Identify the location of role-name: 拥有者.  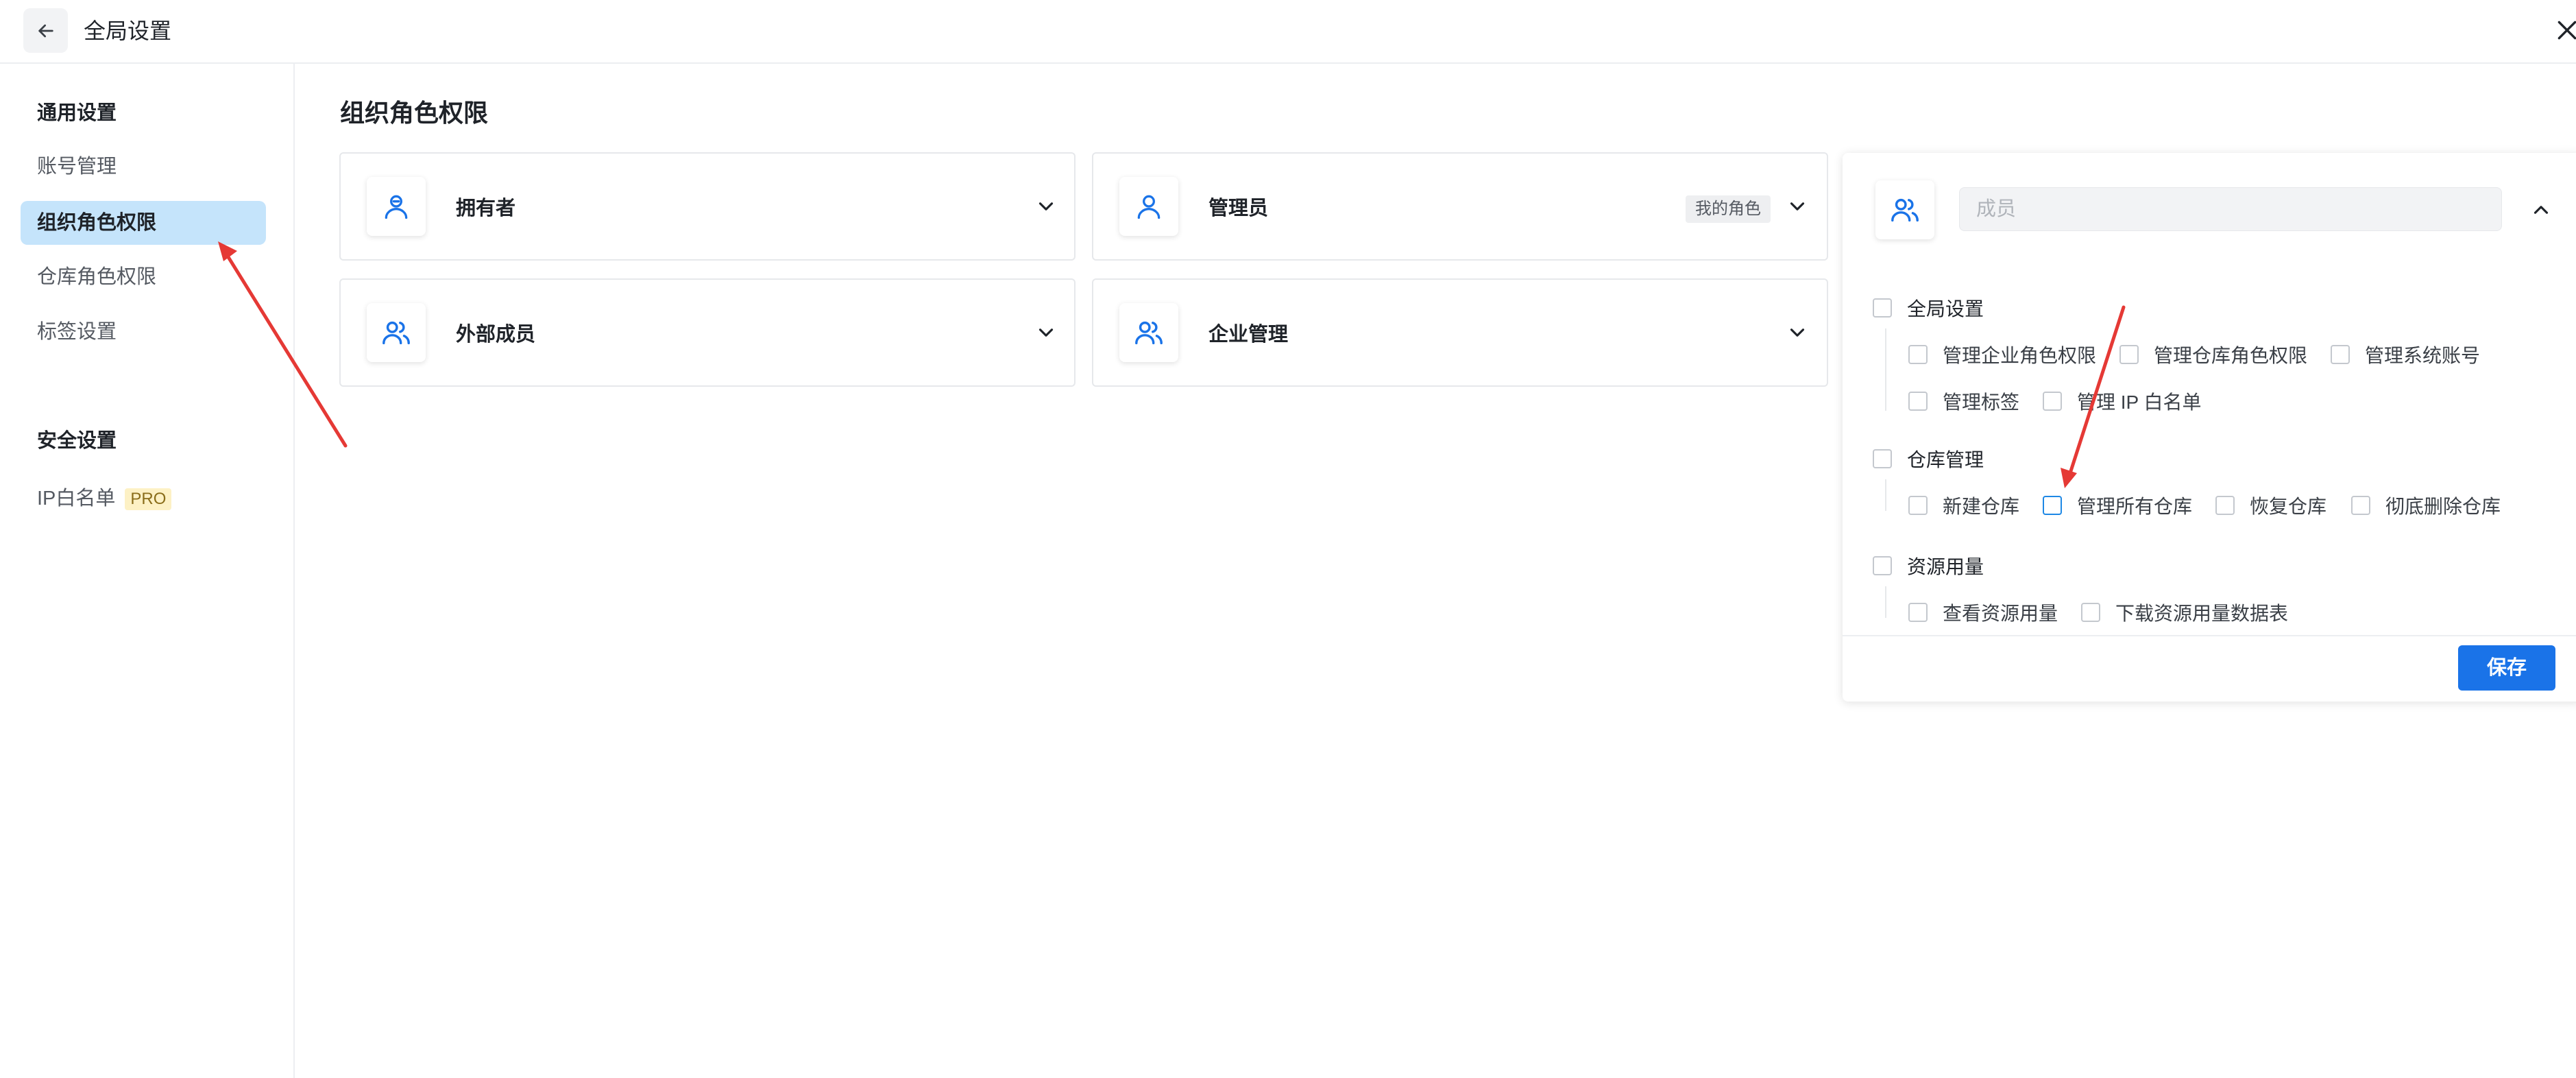
(486, 208).